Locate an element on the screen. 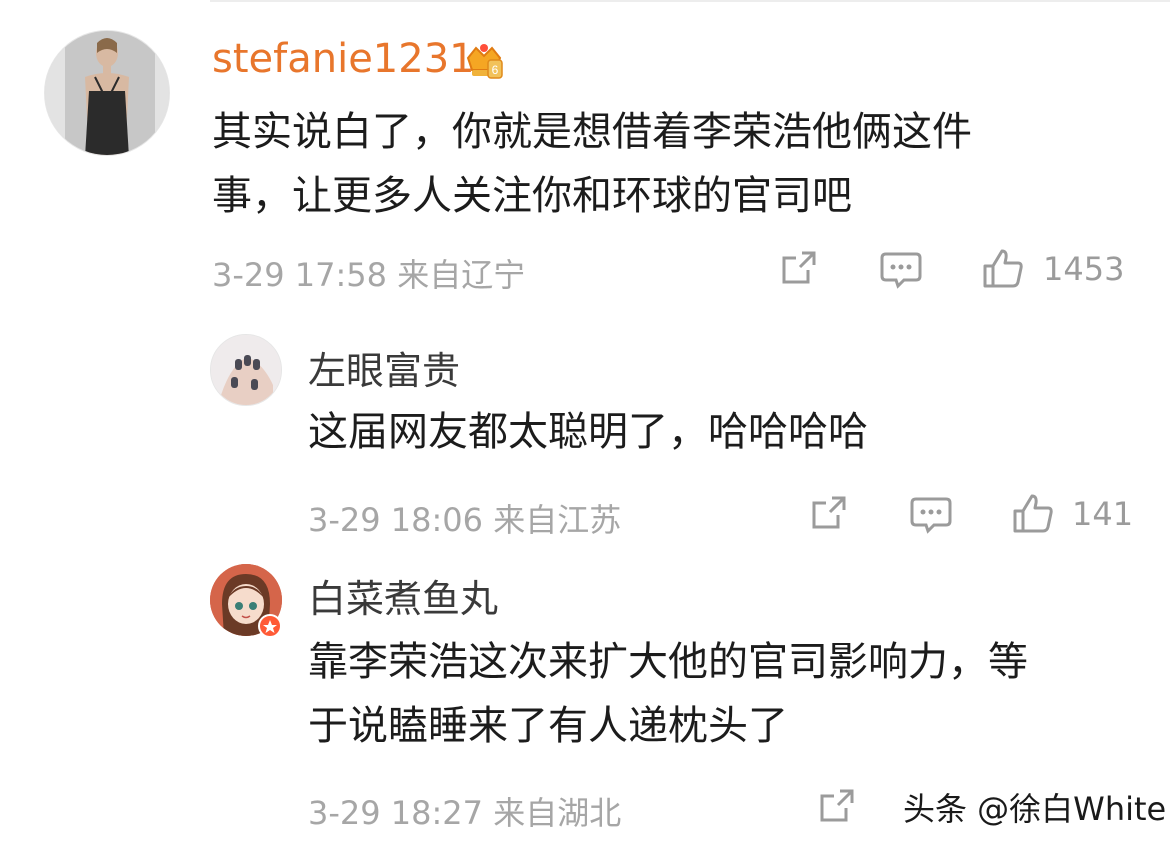 The image size is (1170, 847). comment-meta: 3-29 17:58 来自辽宁 is located at coordinates (368, 273).